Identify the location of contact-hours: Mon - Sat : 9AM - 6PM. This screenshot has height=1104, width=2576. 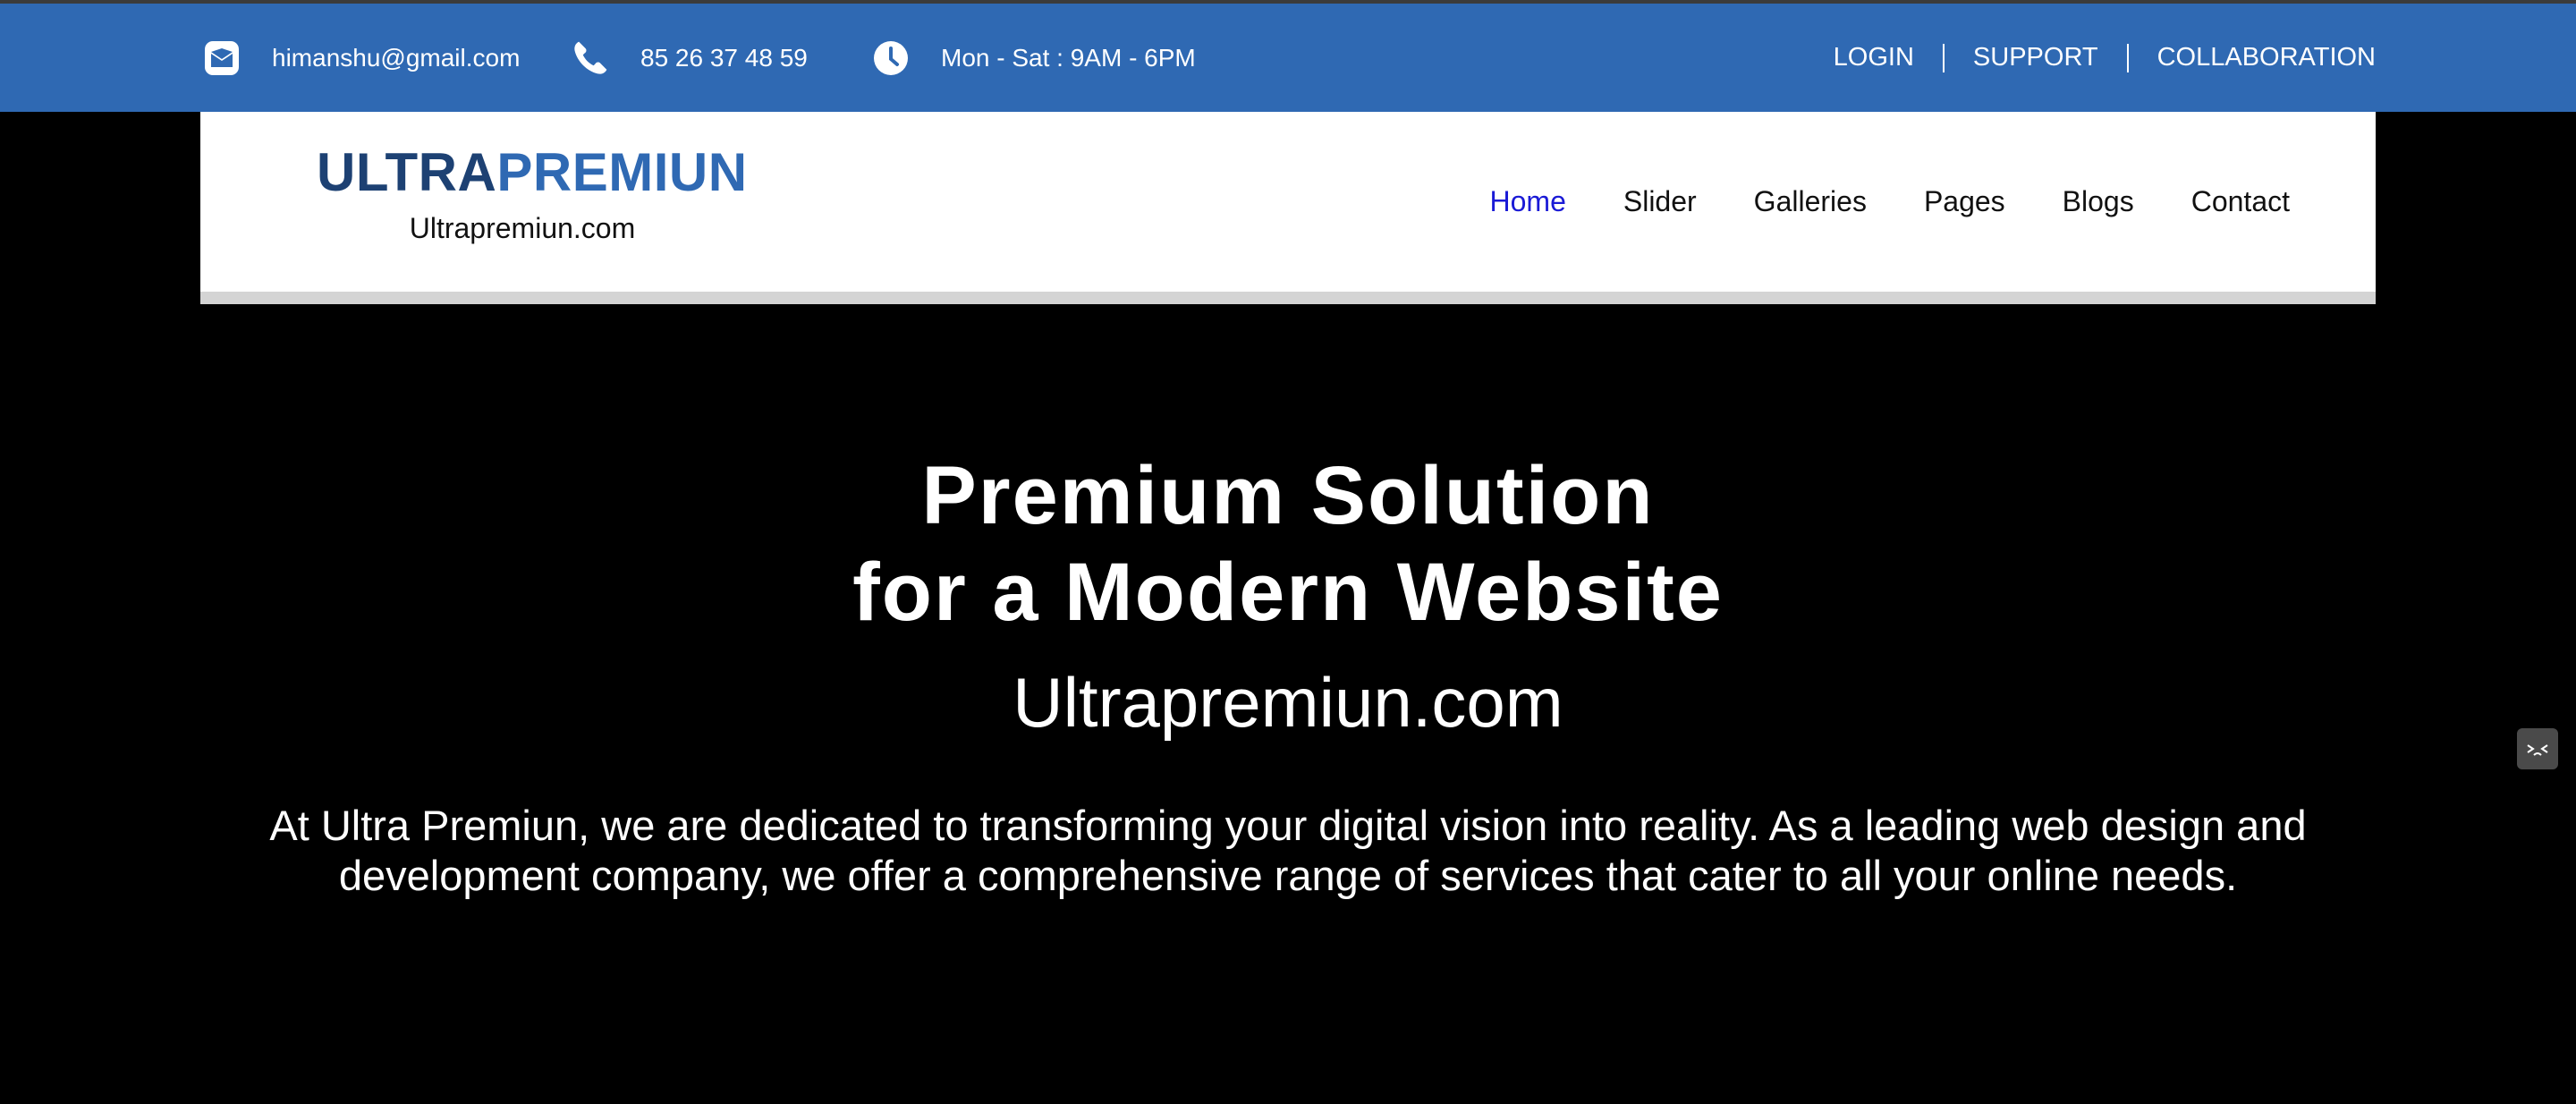
(1033, 58).